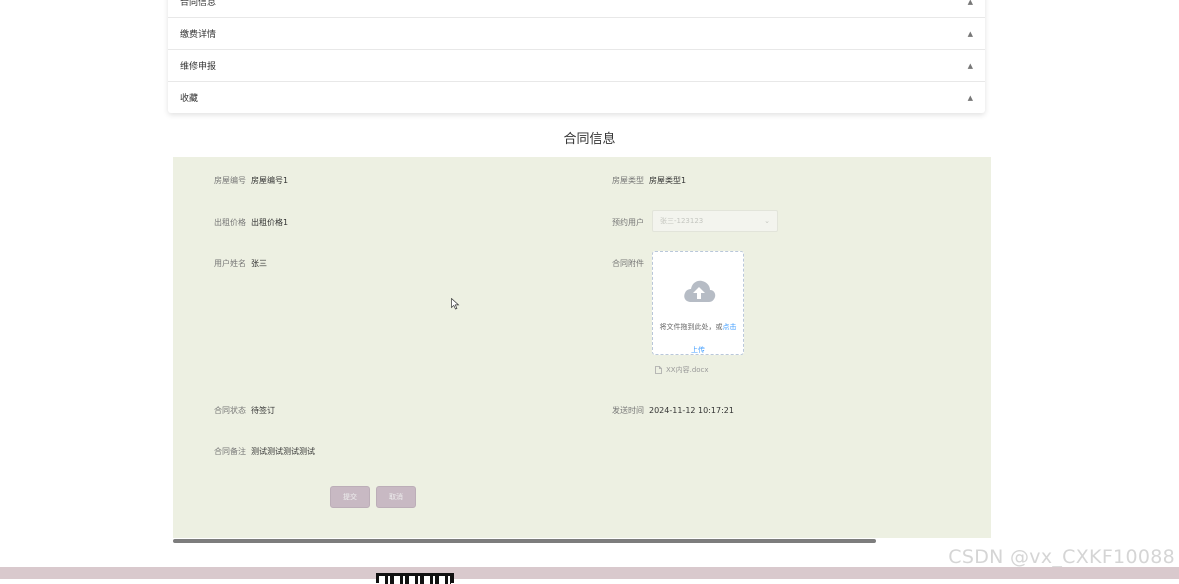 The height and width of the screenshot is (584, 1179). What do you see at coordinates (691, 410) in the screenshot?
I see `send-time-value: 2024-11-12 10:17:21` at bounding box center [691, 410].